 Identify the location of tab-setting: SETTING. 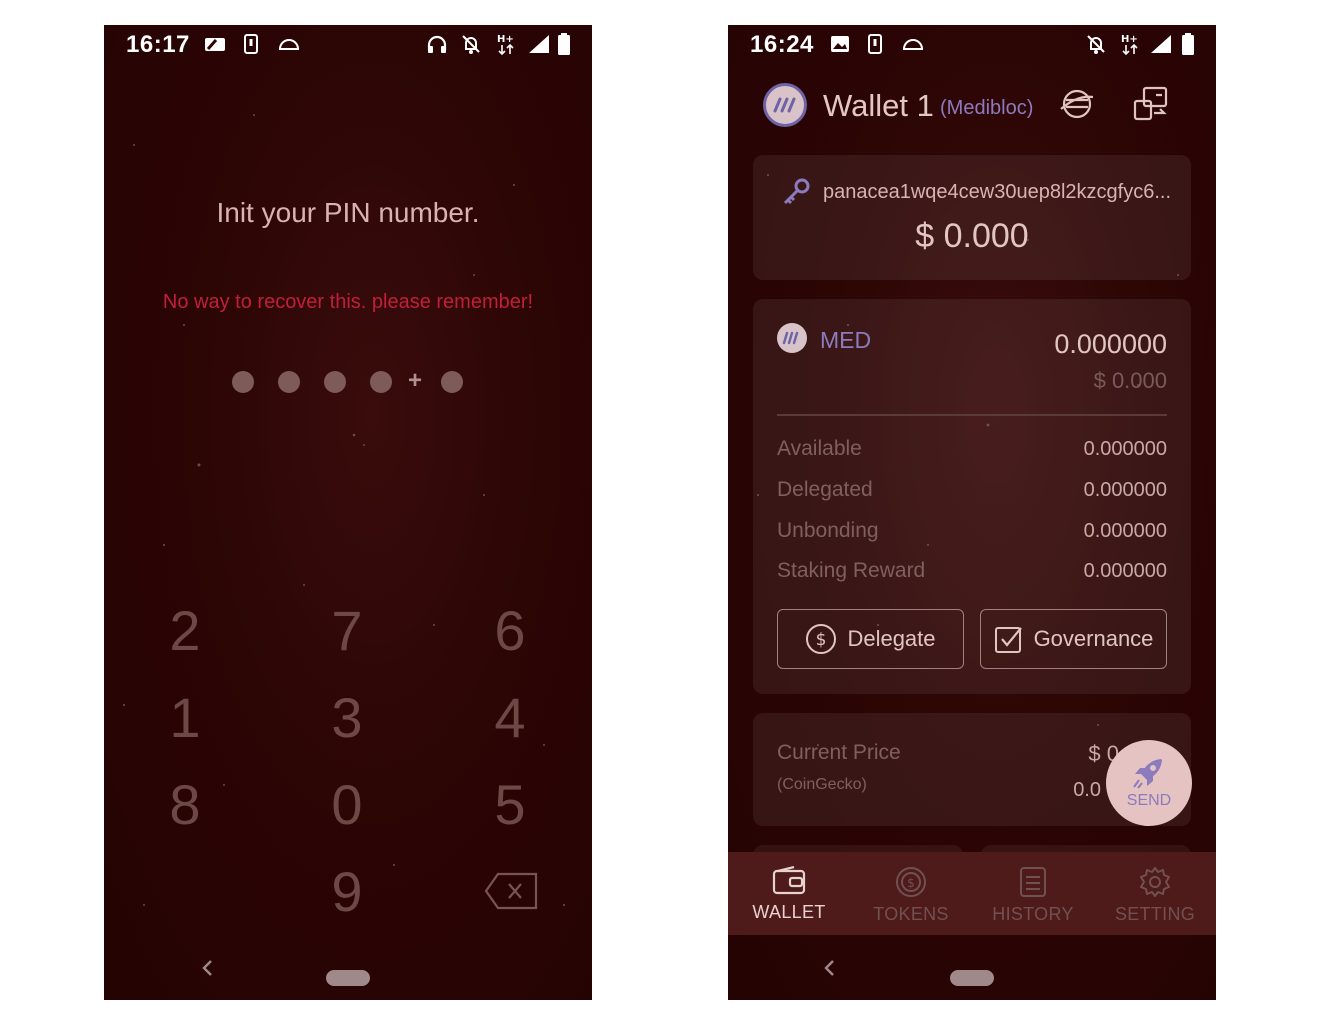
(1155, 893).